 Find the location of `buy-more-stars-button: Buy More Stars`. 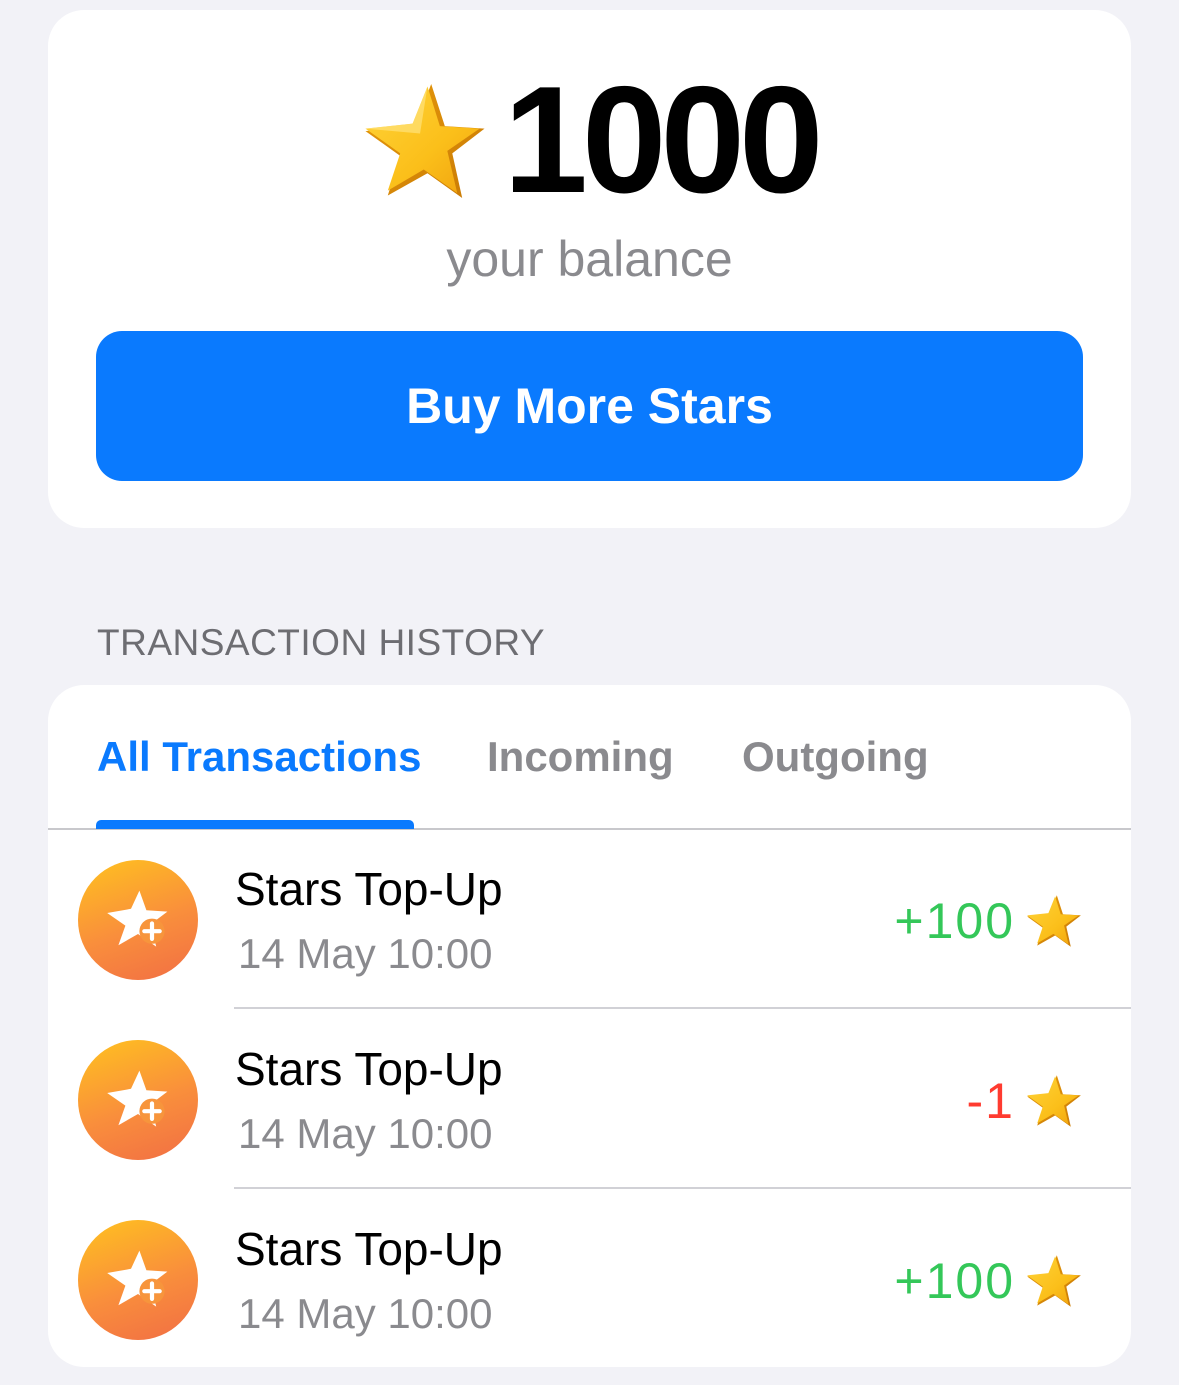

buy-more-stars-button: Buy More Stars is located at coordinates (589, 406).